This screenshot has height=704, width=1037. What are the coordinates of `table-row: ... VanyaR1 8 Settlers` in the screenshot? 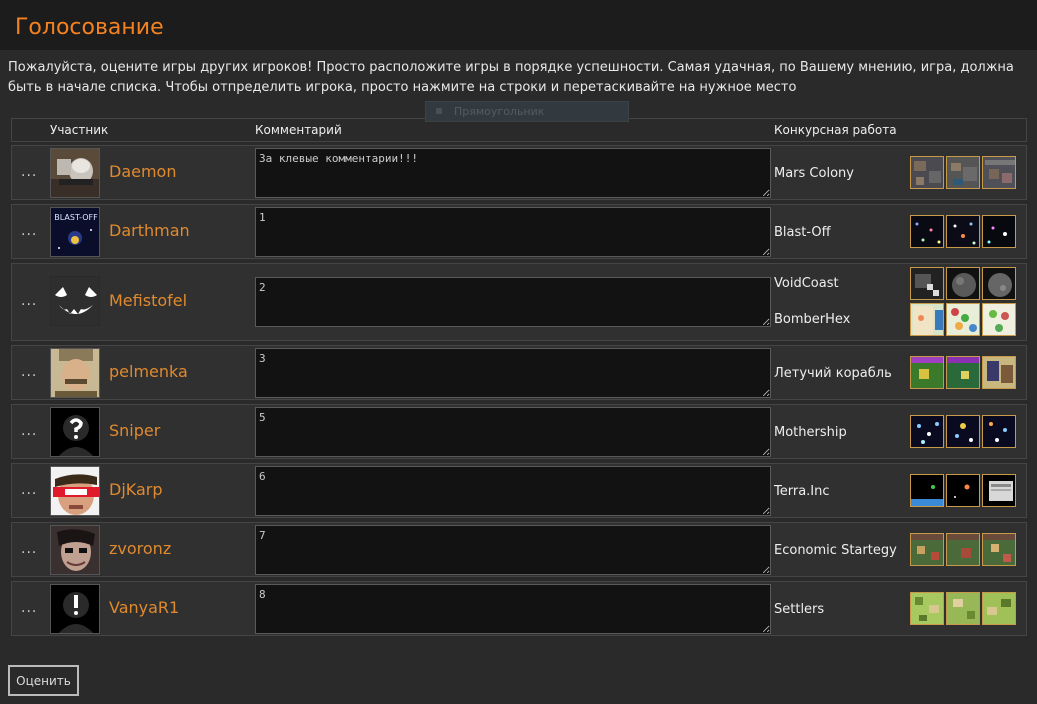 It's located at (519, 608).